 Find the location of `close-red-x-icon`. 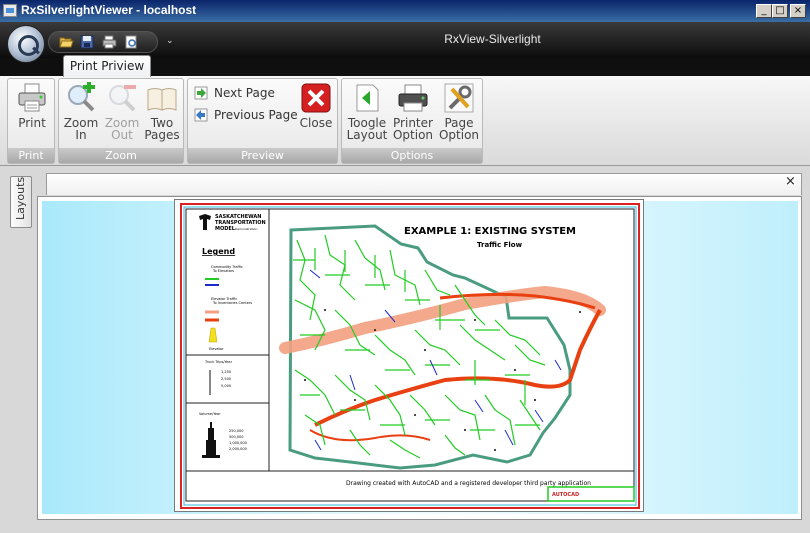

close-red-x-icon is located at coordinates (316, 98).